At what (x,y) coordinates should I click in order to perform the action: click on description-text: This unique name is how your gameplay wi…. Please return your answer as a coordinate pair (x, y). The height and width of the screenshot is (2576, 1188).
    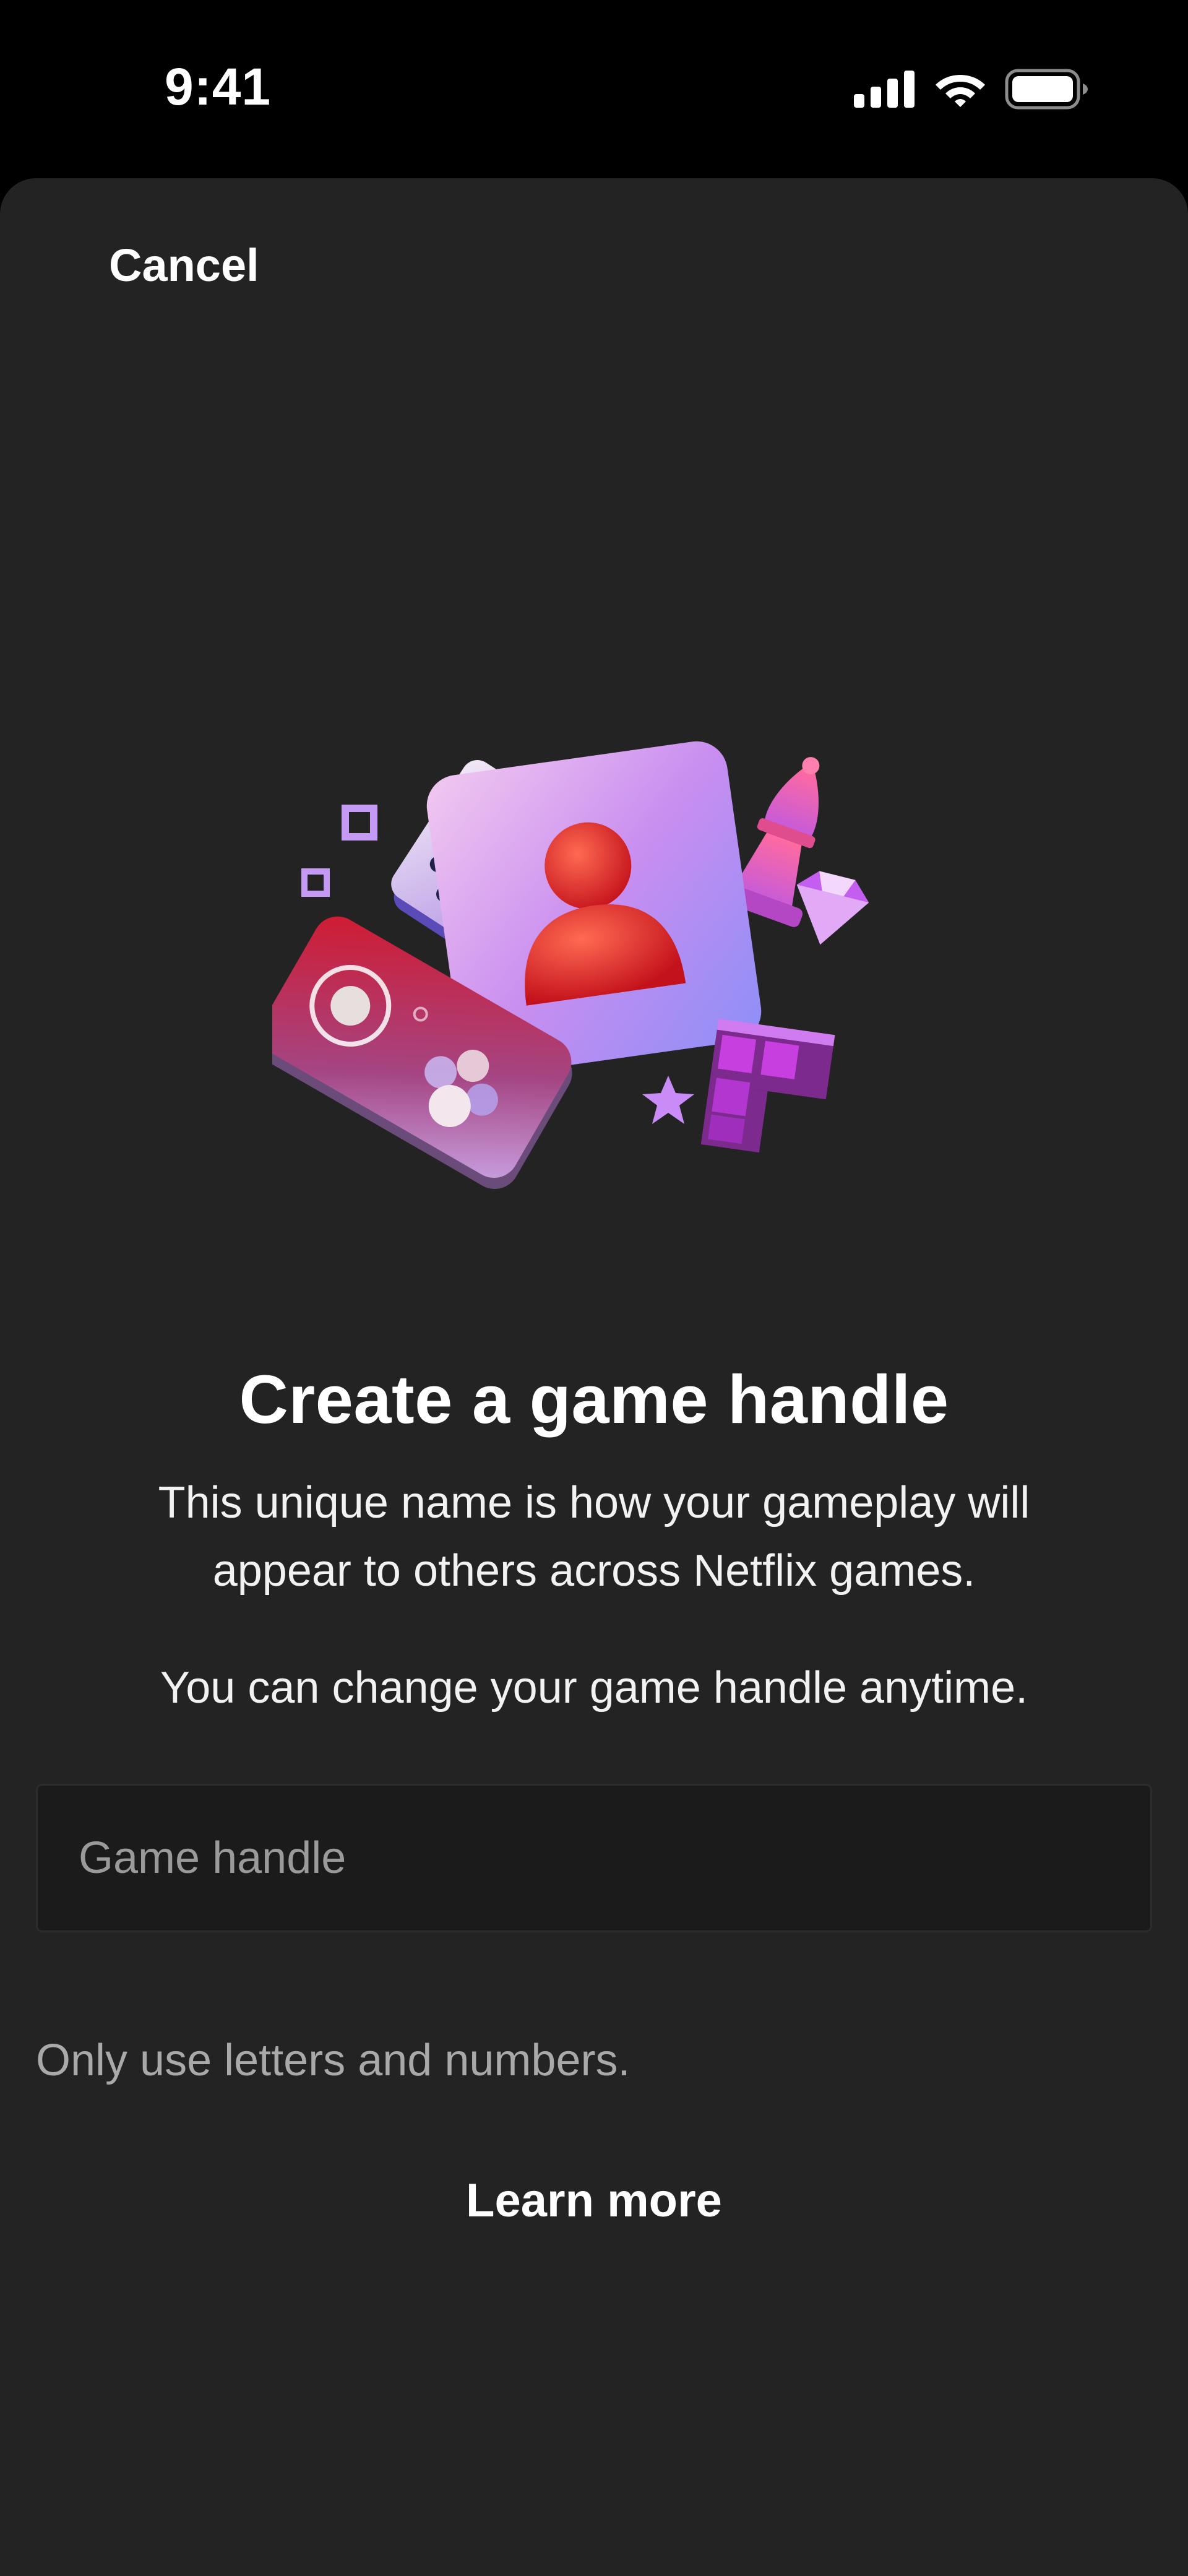
    Looking at the image, I should click on (594, 1537).